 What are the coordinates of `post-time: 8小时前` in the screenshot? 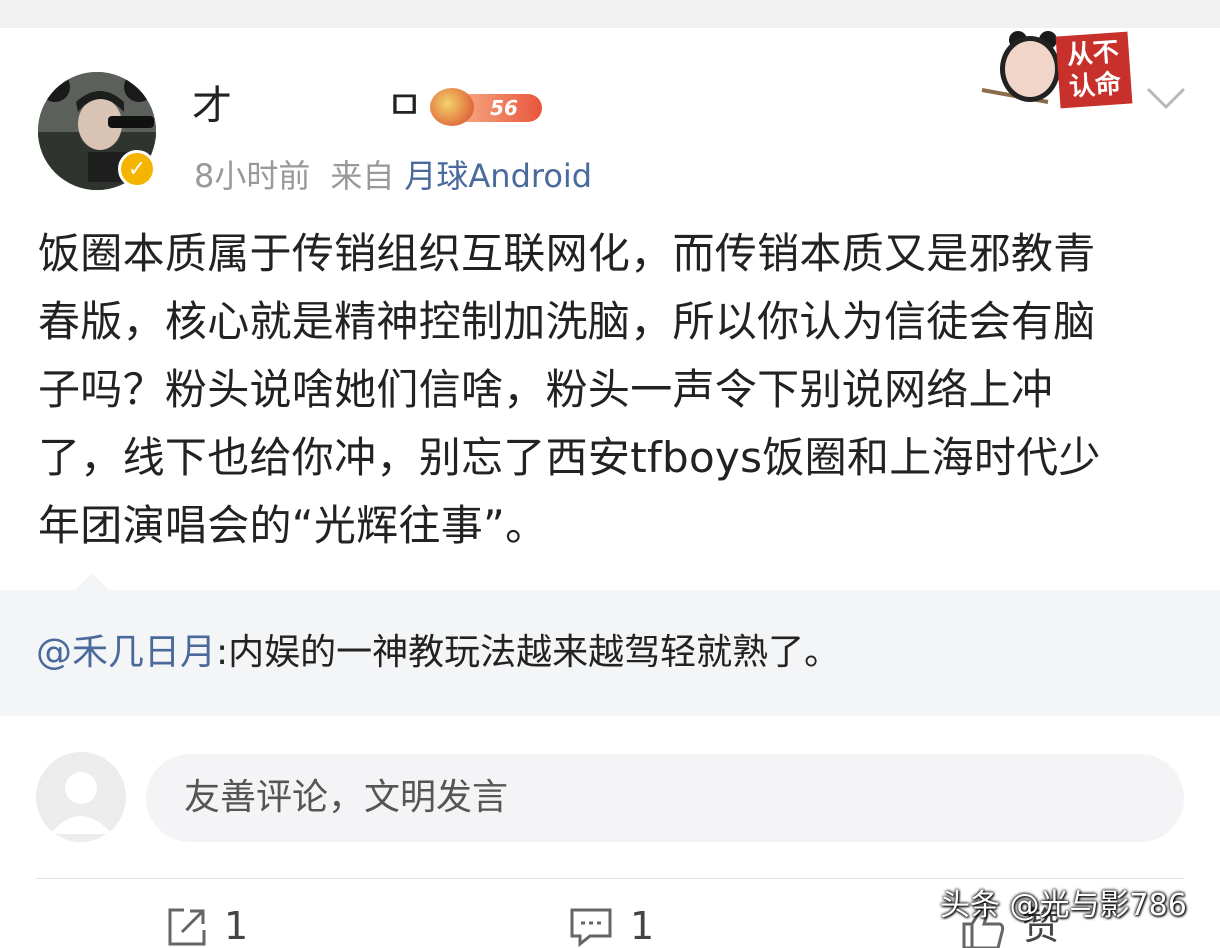 It's located at (252, 176).